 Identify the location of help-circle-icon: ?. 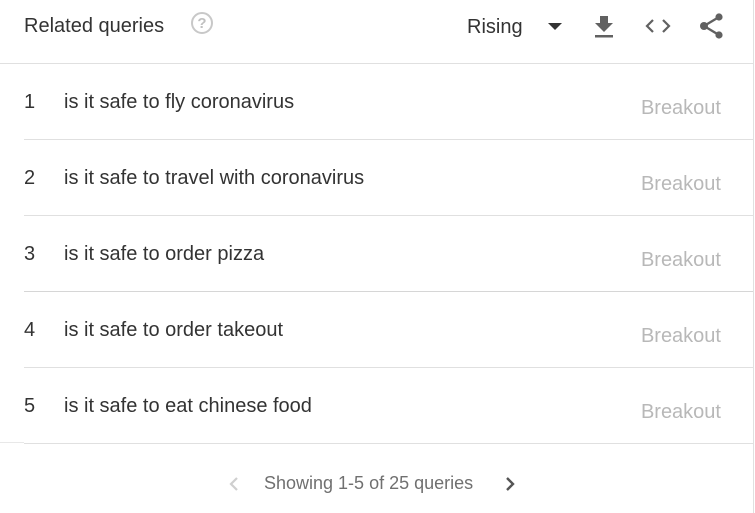
(202, 23).